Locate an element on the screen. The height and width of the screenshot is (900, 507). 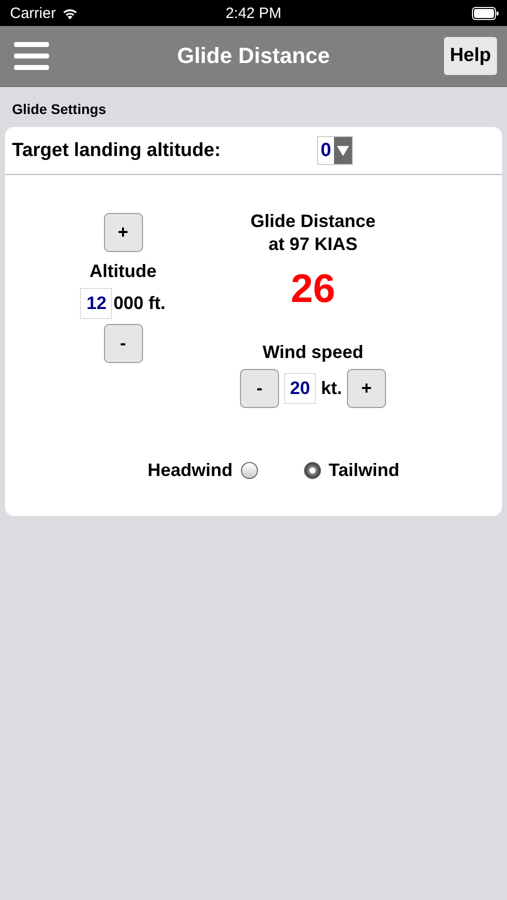
wind-speed-label: Wind speed is located at coordinates (313, 352).